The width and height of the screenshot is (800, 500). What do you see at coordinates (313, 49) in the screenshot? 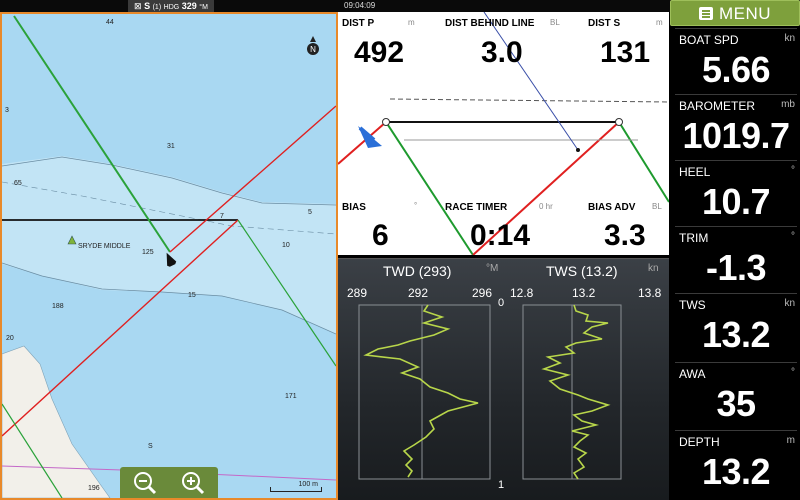
I see `north-label: N` at bounding box center [313, 49].